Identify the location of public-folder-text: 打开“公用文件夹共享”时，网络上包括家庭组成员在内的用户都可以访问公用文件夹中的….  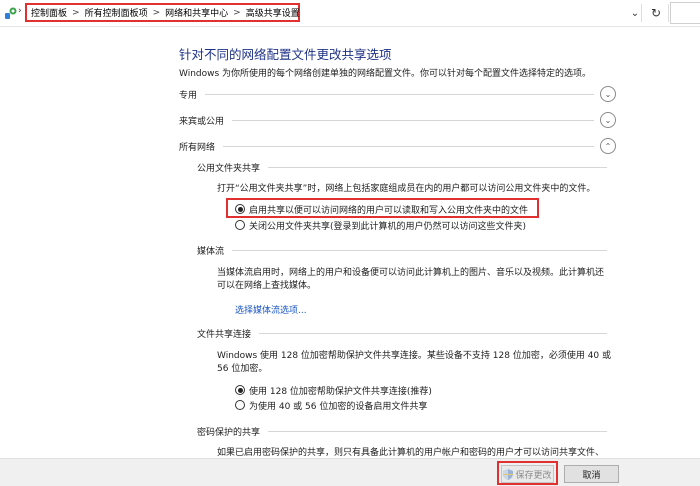
(406, 189).